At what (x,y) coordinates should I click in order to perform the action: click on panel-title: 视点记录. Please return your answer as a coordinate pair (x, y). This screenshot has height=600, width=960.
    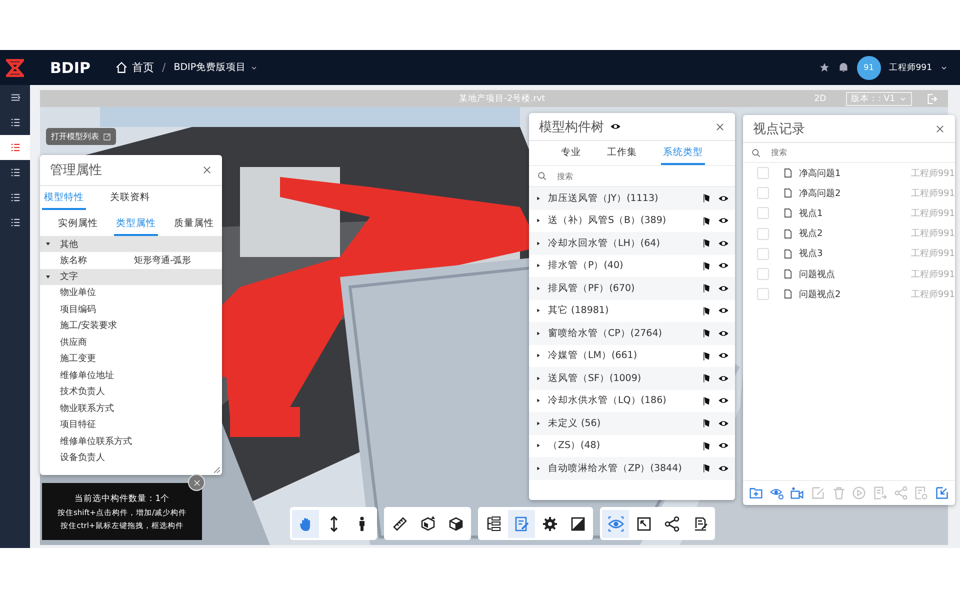
    Looking at the image, I should click on (779, 129).